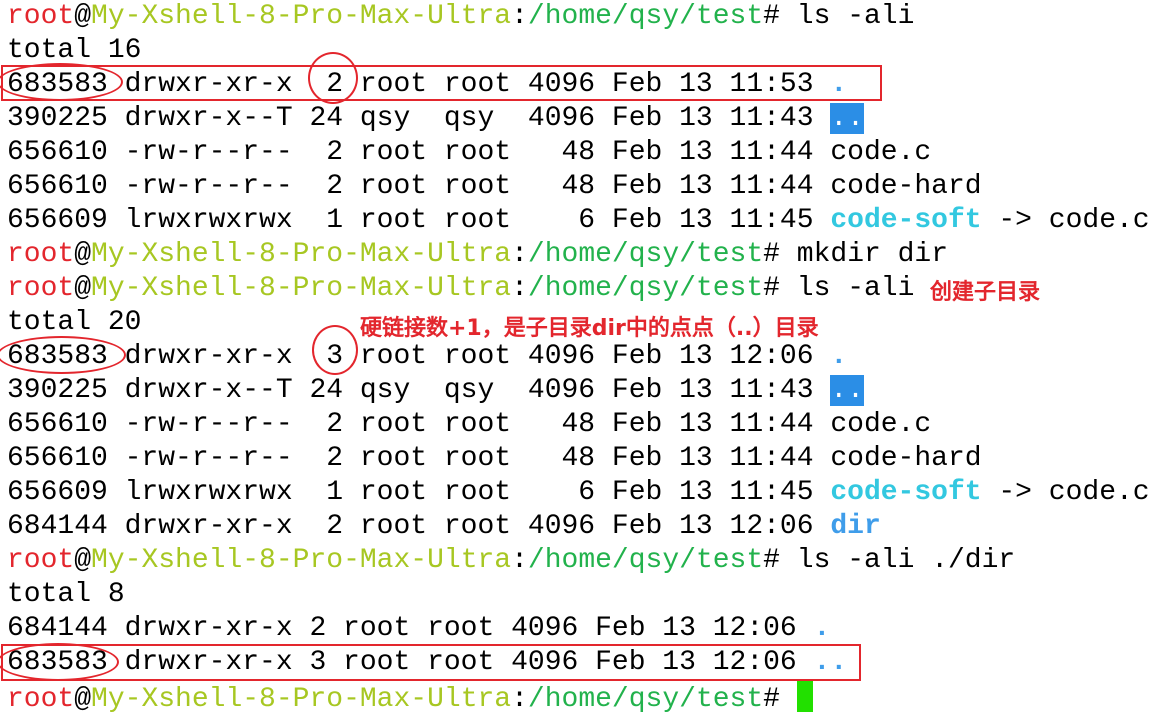 This screenshot has height=714, width=1171. Describe the element at coordinates (74, 50) in the screenshot. I see `output-line: total 16` at that location.